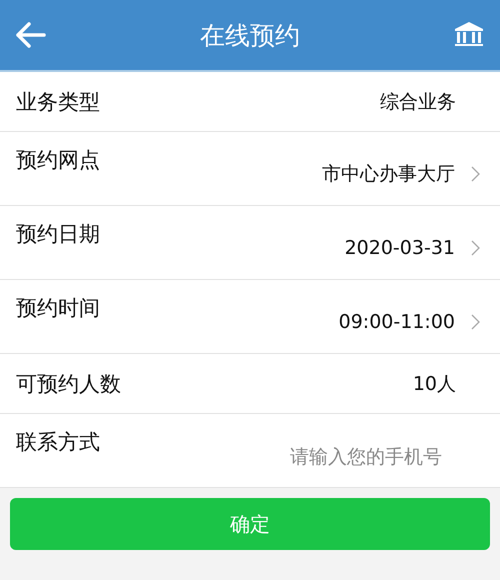  What do you see at coordinates (469, 35) in the screenshot?
I see `bank-icon` at bounding box center [469, 35].